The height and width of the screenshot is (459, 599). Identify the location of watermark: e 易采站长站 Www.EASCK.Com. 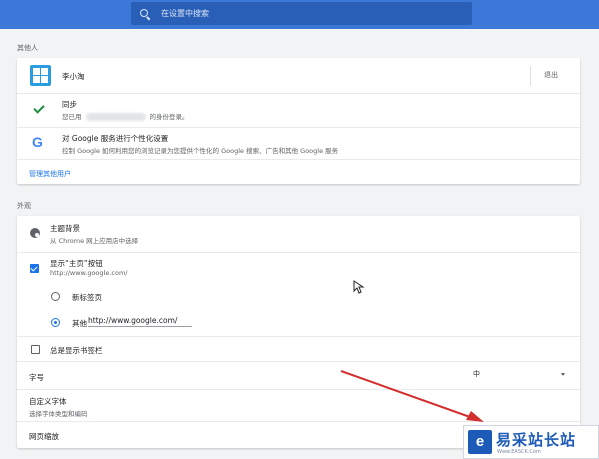
(531, 442).